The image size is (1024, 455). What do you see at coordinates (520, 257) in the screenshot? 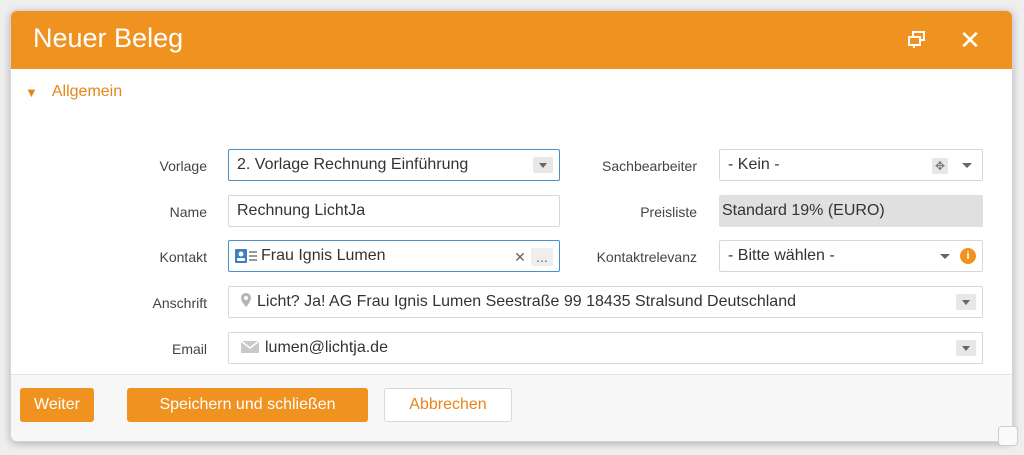
I see `clear-icon: ✕` at bounding box center [520, 257].